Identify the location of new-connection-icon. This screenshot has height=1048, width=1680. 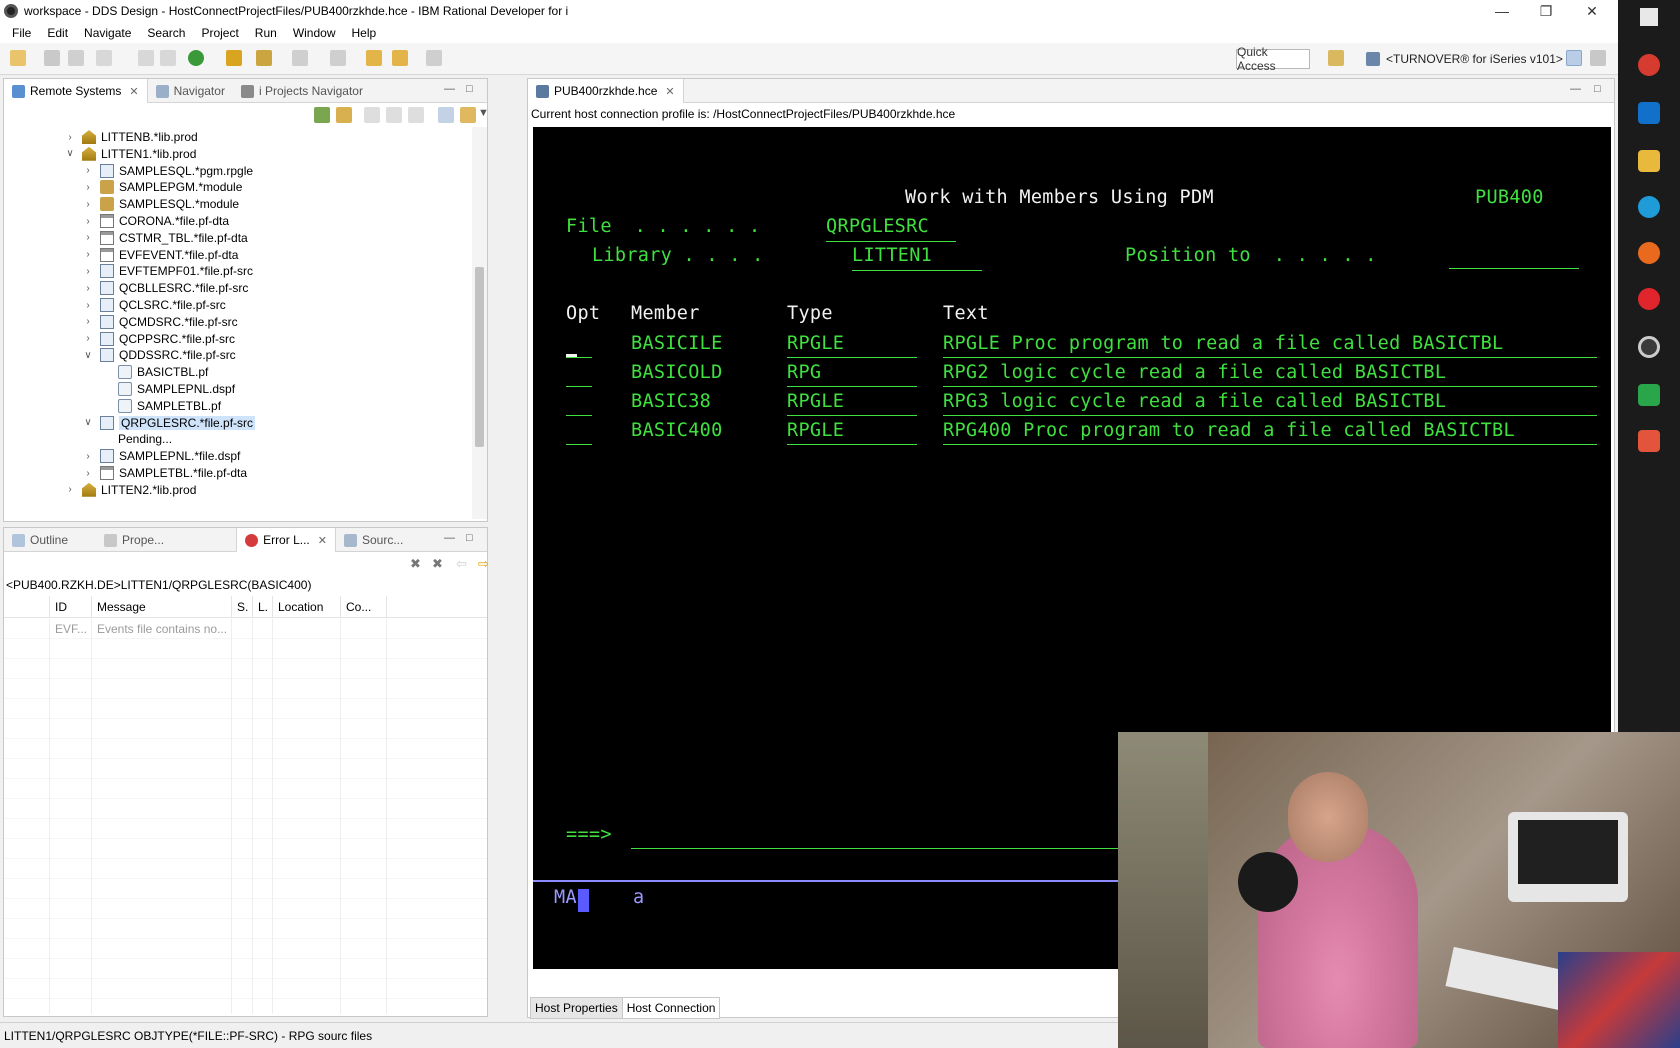
(322, 115).